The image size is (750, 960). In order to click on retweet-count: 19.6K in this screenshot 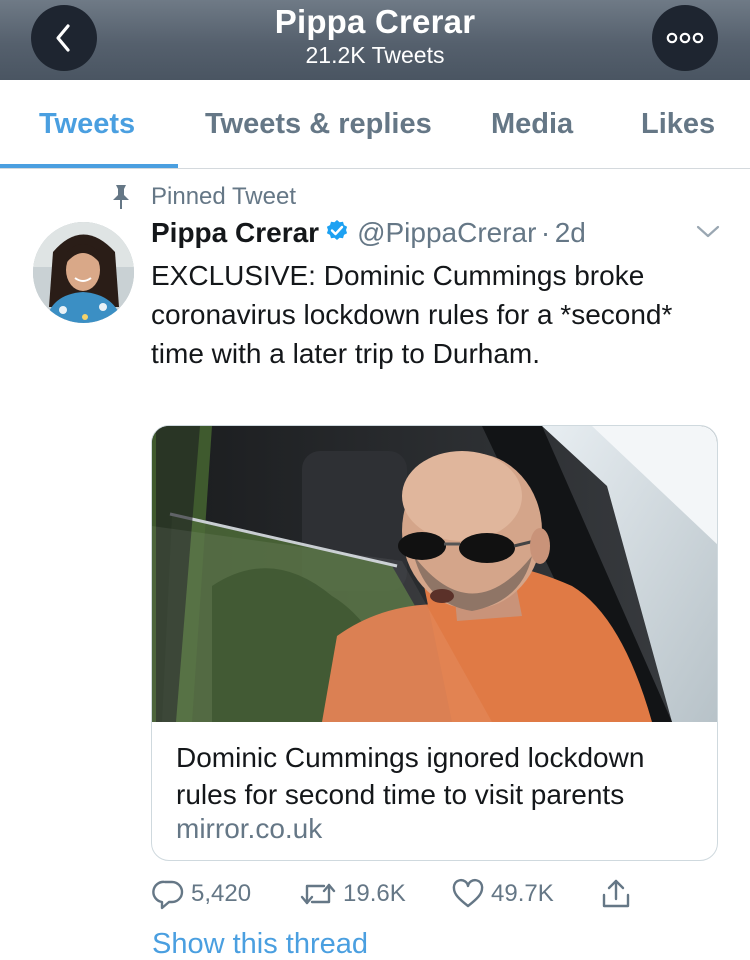, I will do `click(374, 893)`.